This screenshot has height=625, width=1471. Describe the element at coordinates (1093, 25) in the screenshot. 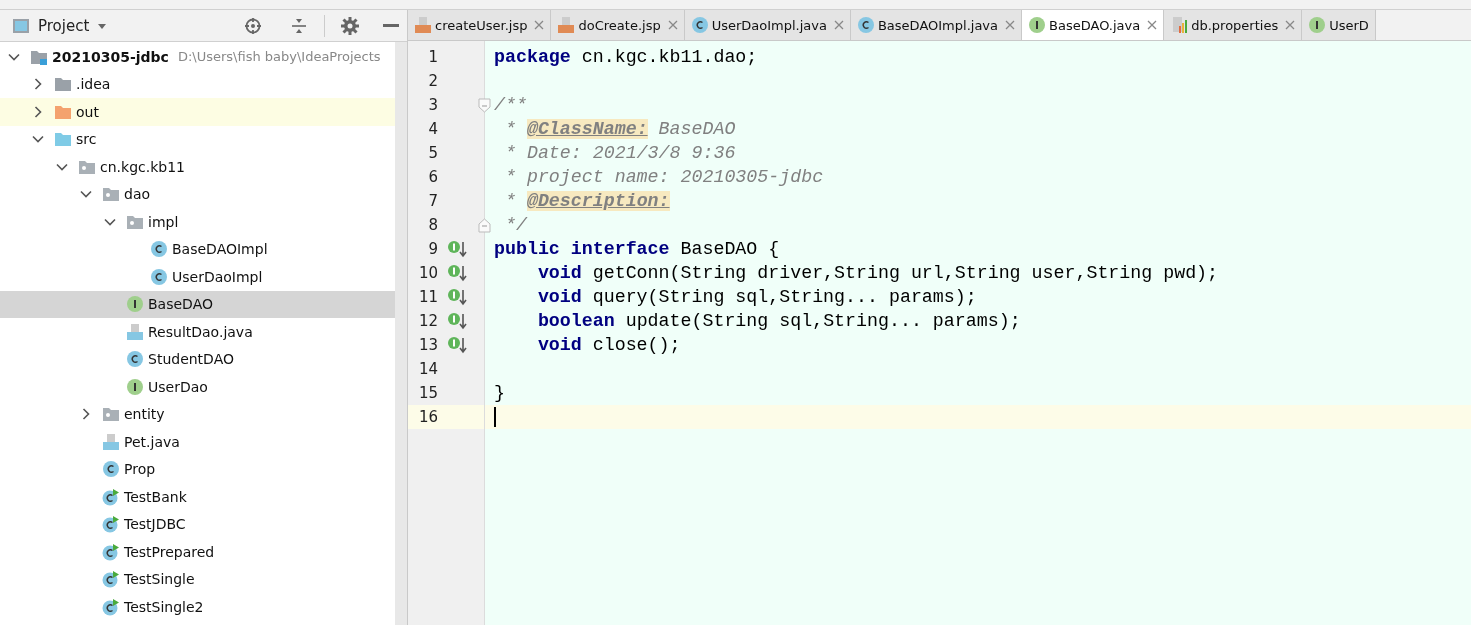

I see `editor-tab: BaseDAO.java` at that location.